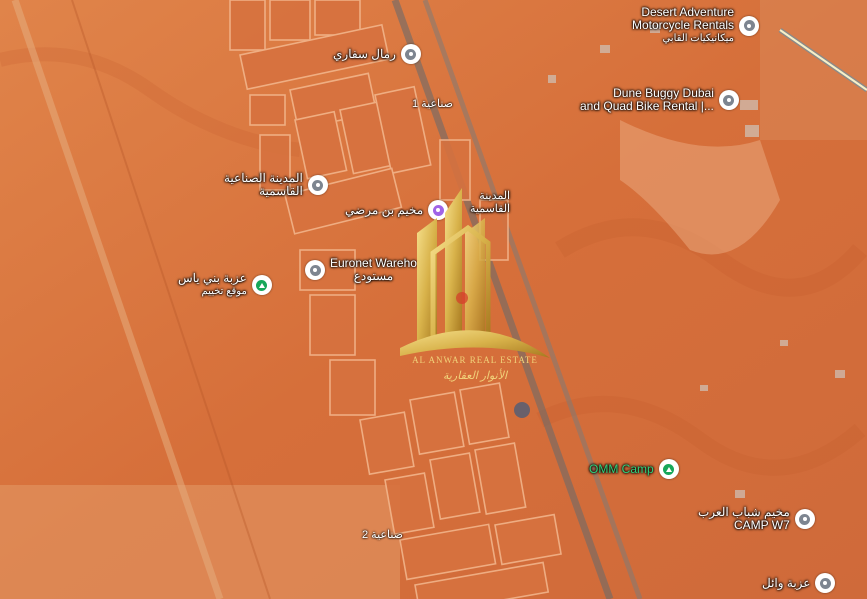  I want to click on poi-qasimia-industrial-city: المدينة الصناعية القاسمية, so click(276, 185).